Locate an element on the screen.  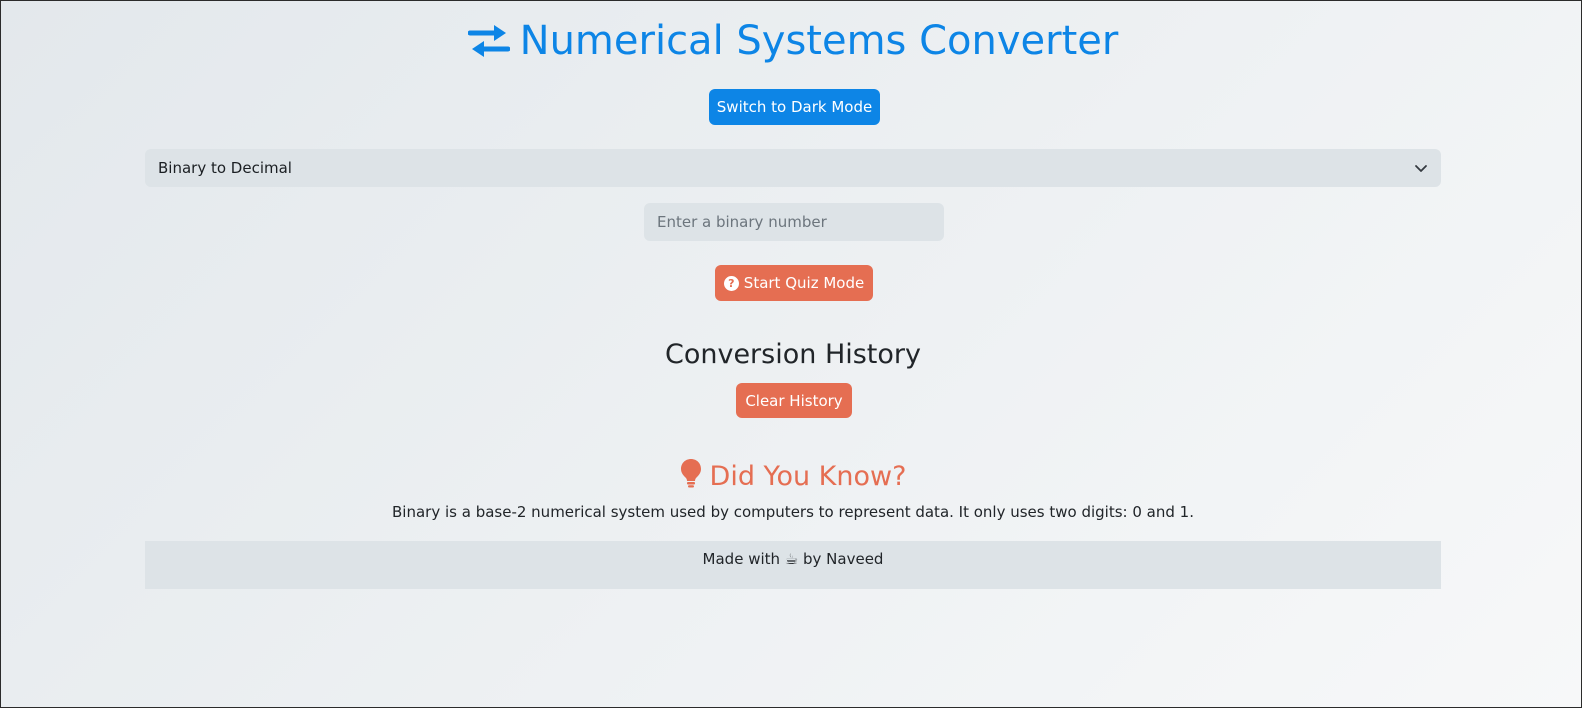
history-title: Conversion History is located at coordinates (792, 354).